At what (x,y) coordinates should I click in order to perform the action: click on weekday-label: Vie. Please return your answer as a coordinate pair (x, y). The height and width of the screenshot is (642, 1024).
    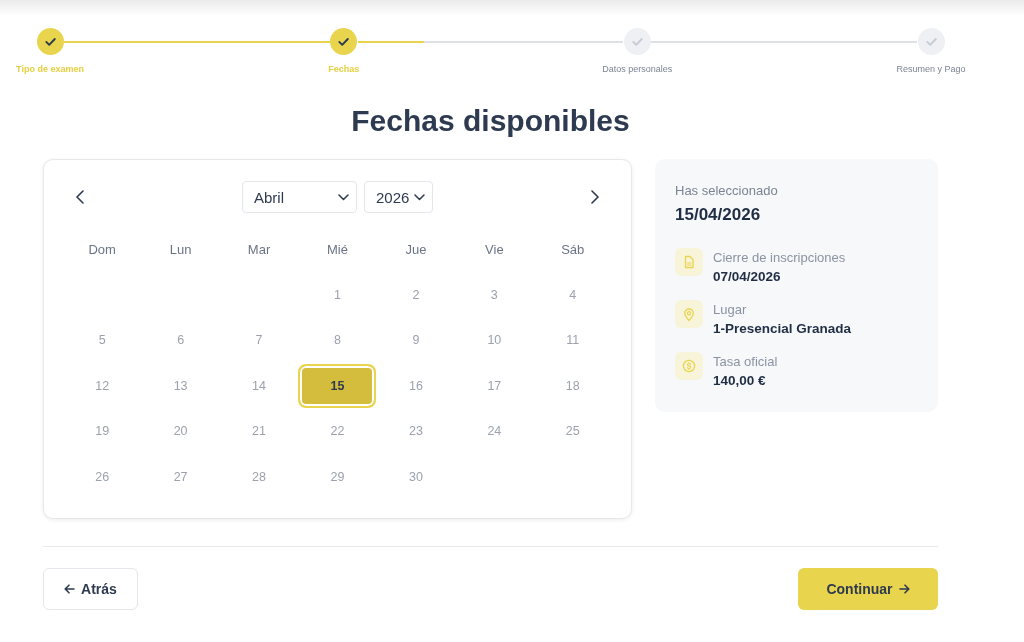
    Looking at the image, I should click on (494, 249).